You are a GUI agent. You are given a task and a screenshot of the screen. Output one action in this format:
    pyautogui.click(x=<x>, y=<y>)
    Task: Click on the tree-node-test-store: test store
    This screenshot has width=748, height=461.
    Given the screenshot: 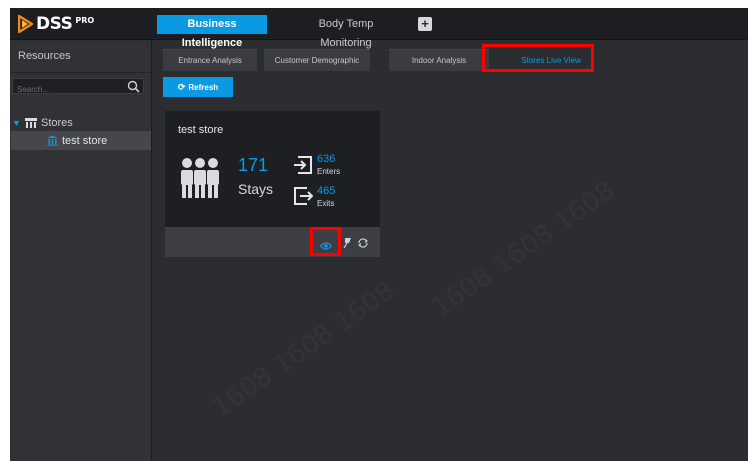 What is the action you would take?
    pyautogui.click(x=81, y=140)
    